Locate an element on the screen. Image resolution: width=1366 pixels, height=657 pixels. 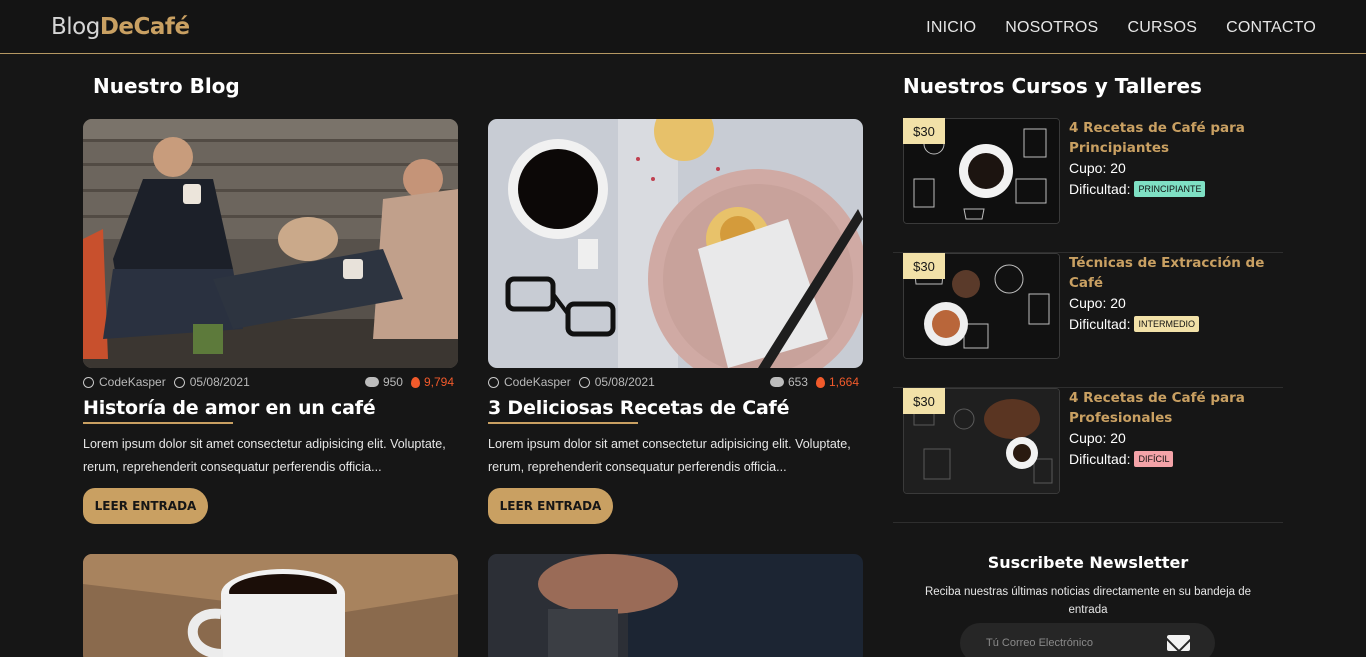
course-title: 4 Recetas de Café para Profesionales is located at coordinates (1169, 408).